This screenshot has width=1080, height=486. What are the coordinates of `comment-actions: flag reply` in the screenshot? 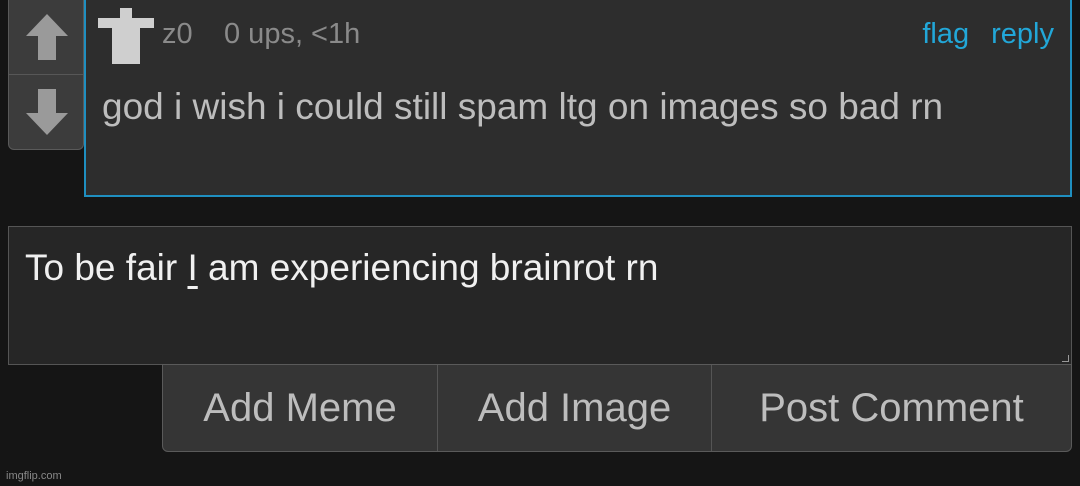 It's located at (981, 34).